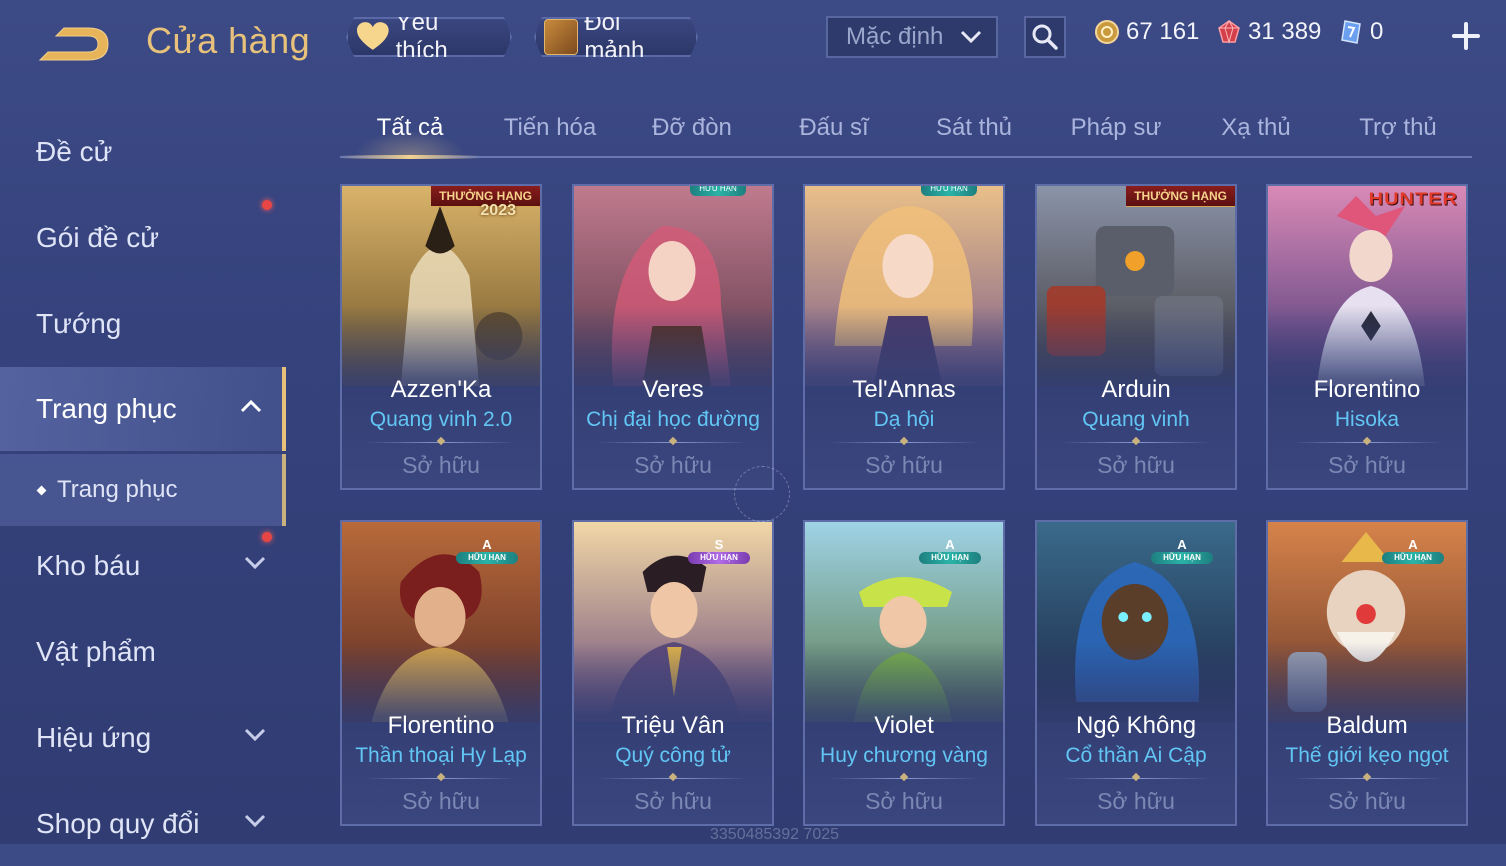 The image size is (1506, 866). What do you see at coordinates (410, 129) in the screenshot?
I see `tab-all: Tất cả` at bounding box center [410, 129].